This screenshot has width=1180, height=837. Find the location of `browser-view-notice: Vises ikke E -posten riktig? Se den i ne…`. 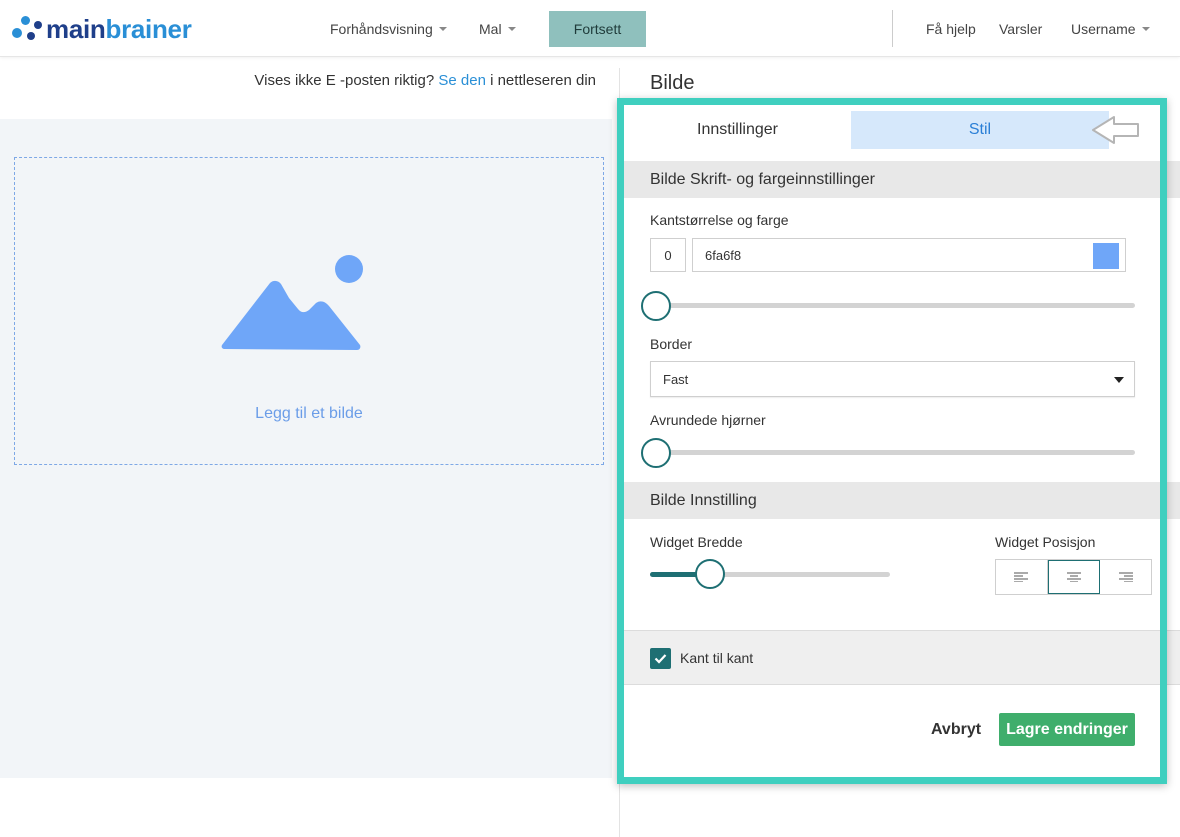

browser-view-notice: Vises ikke E -posten riktig? Se den i ne… is located at coordinates (298, 80).